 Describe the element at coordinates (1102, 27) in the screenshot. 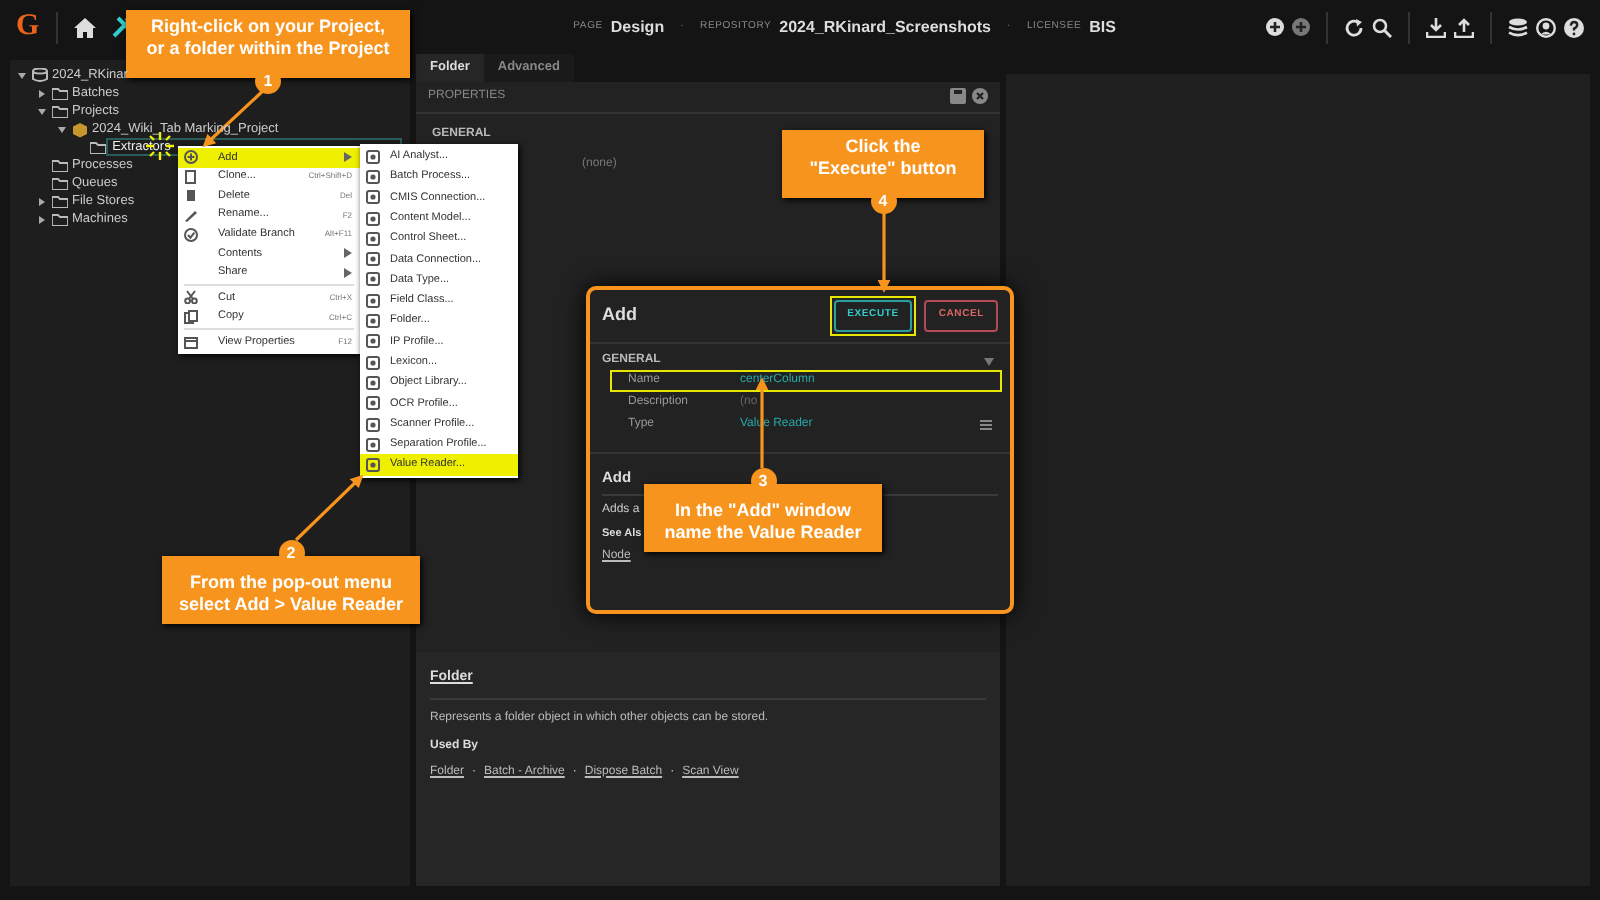

I see `licensee-value: BIS` at that location.